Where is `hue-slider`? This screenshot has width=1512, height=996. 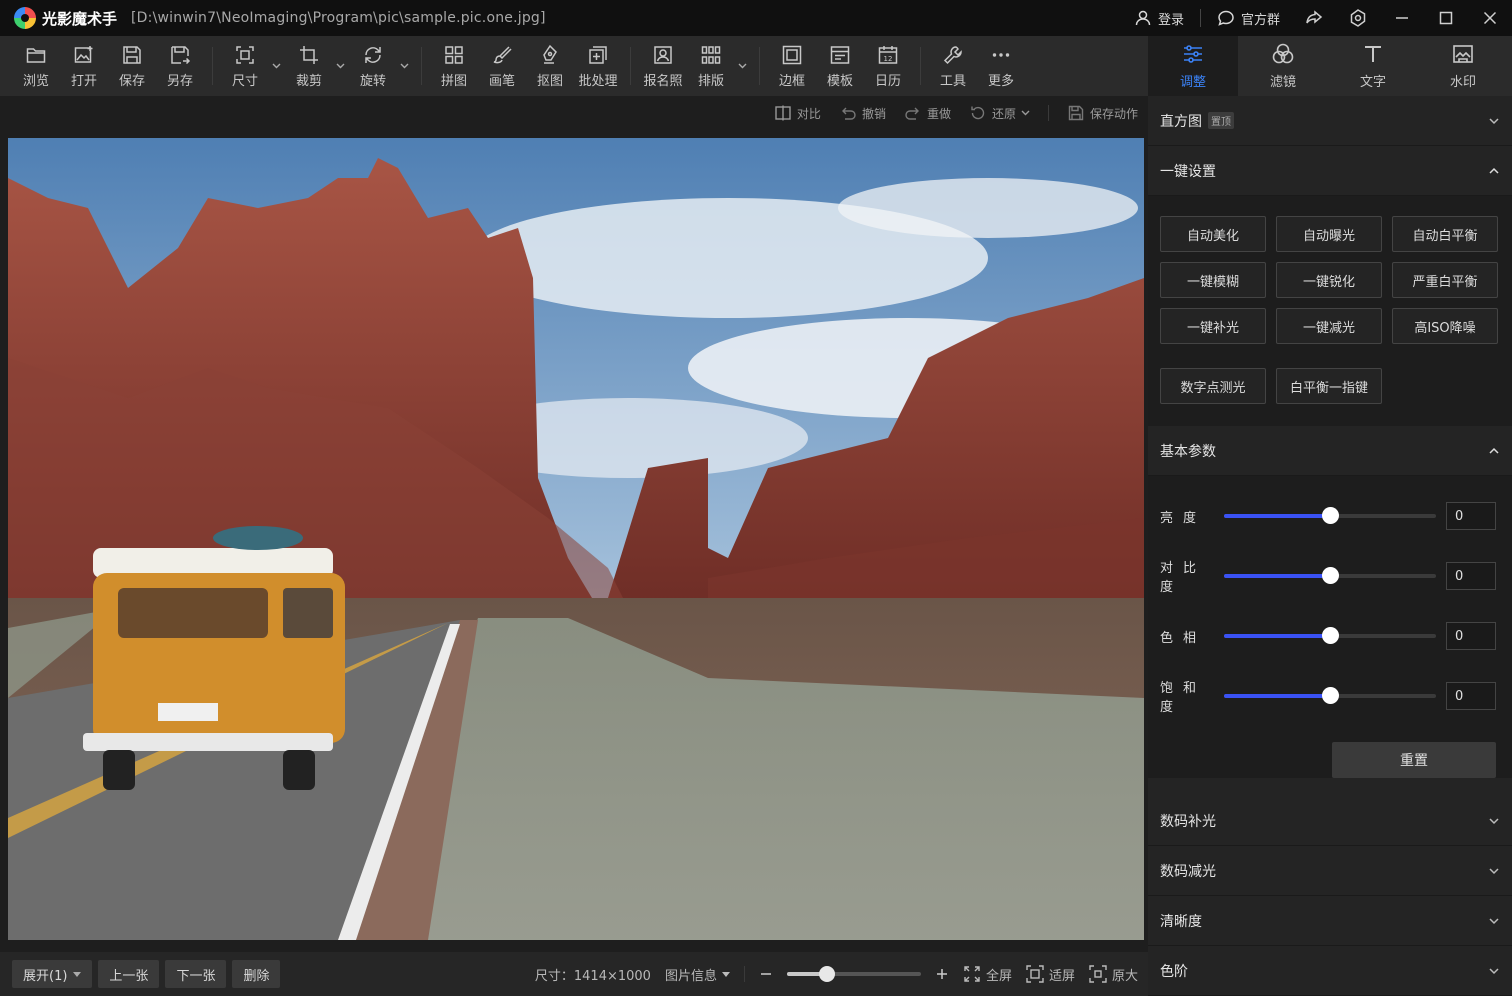
hue-slider is located at coordinates (1330, 635).